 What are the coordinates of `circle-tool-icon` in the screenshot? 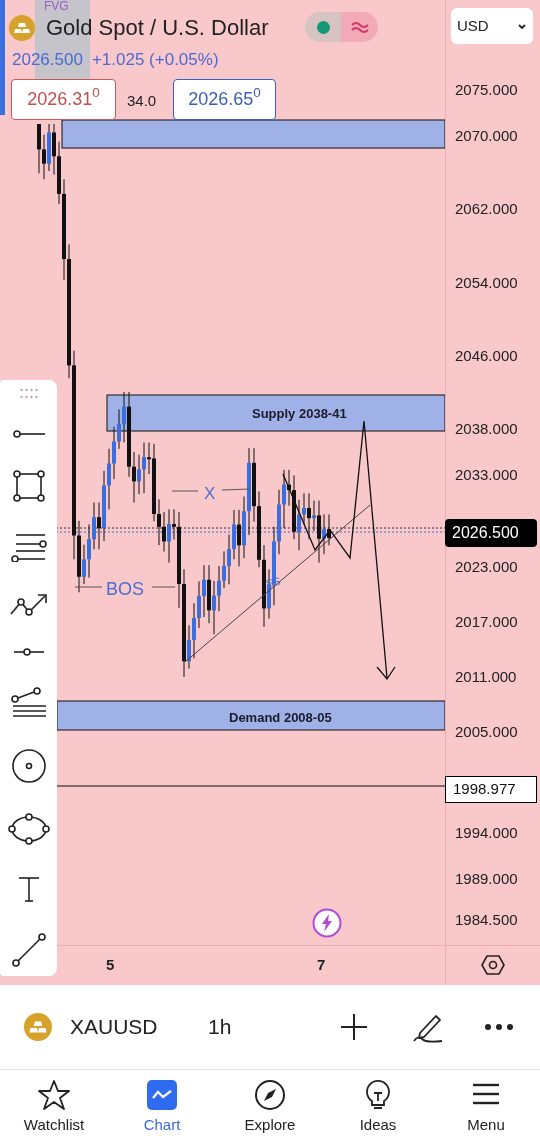 It's located at (28, 765).